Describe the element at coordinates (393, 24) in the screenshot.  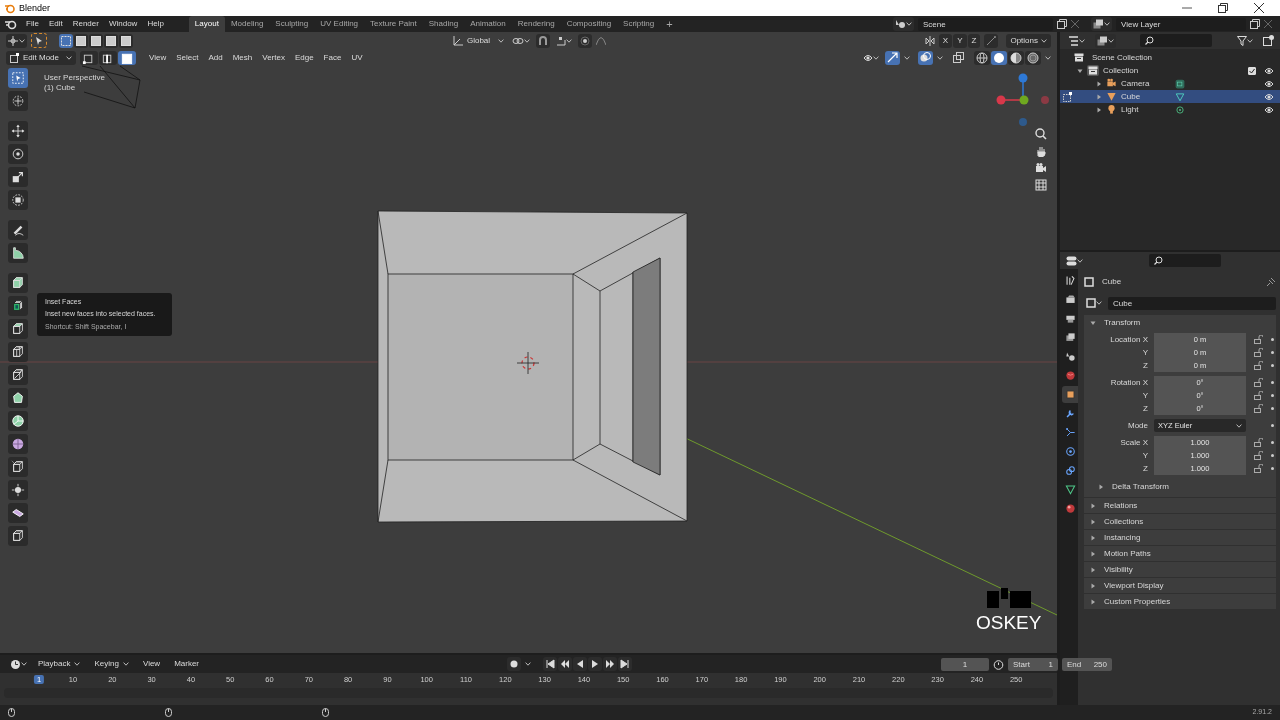
I see `workspace-tab: Texture Paint` at that location.